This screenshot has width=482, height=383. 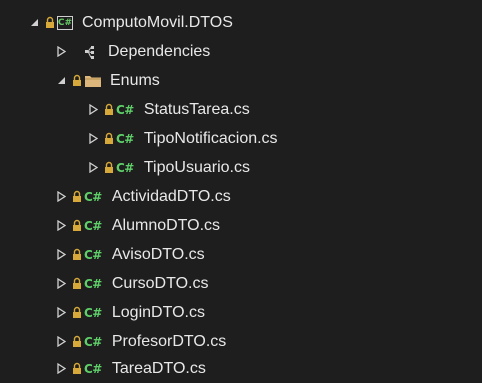 What do you see at coordinates (196, 167) in the screenshot?
I see `file-label: TipoUsuario.cs` at bounding box center [196, 167].